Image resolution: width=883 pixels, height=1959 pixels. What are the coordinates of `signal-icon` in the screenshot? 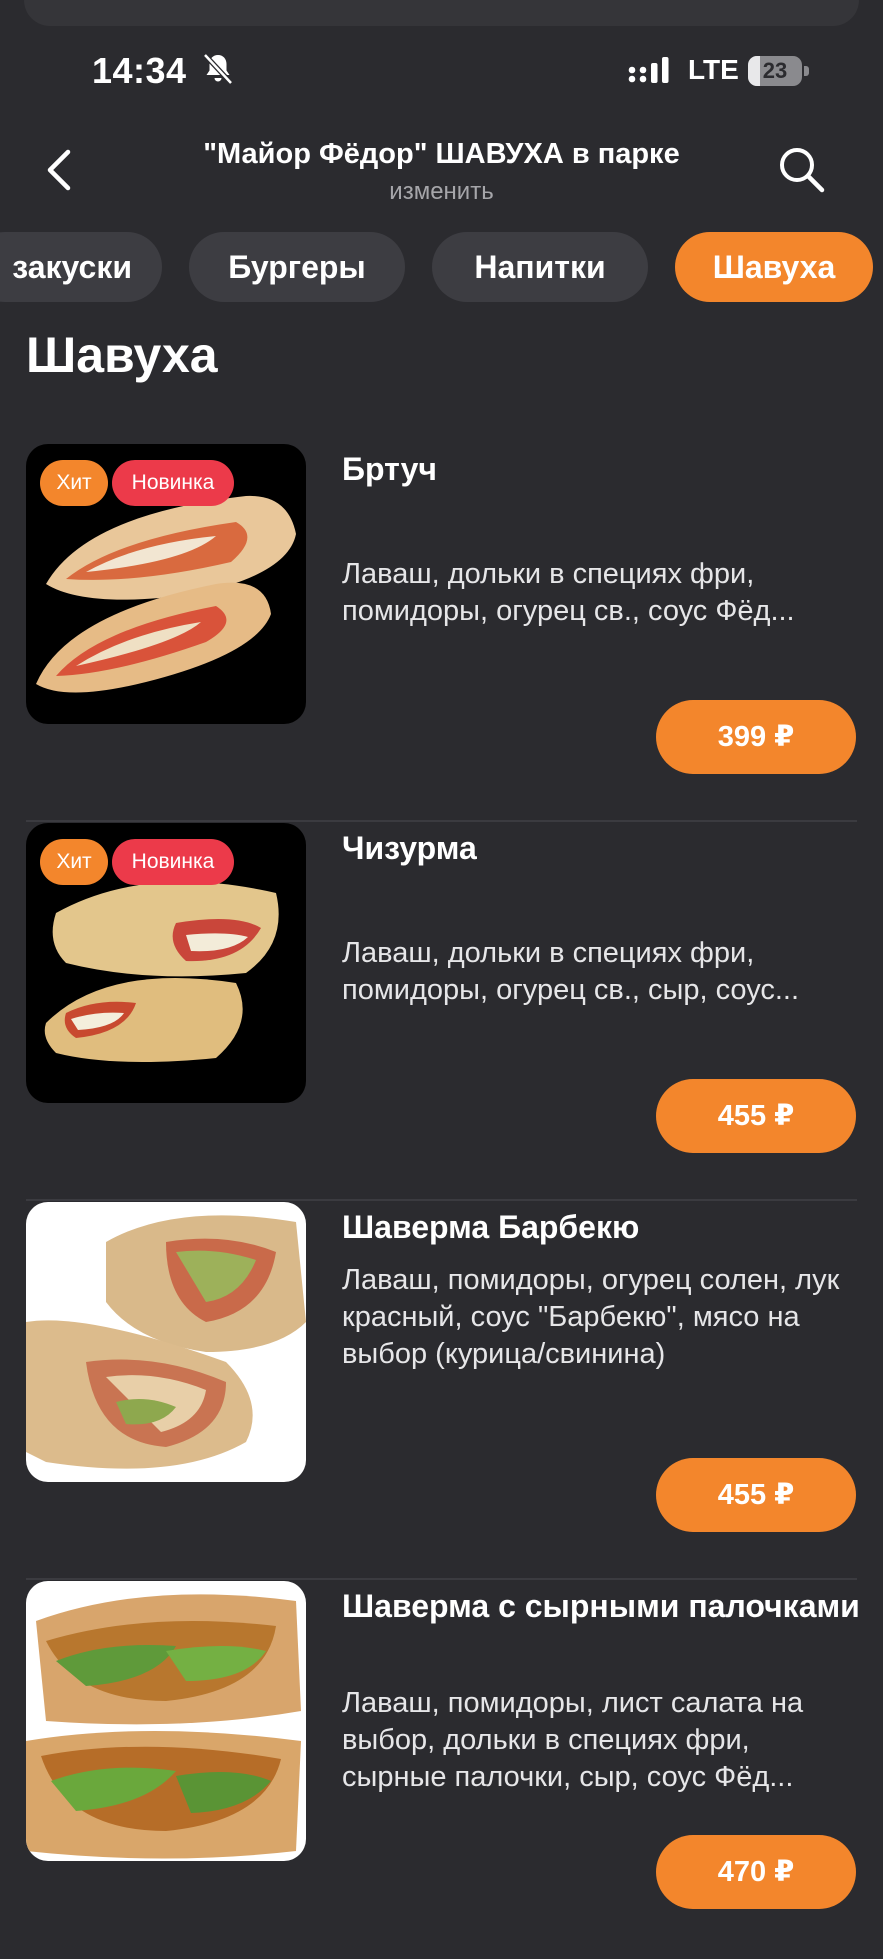 It's located at (648, 70).